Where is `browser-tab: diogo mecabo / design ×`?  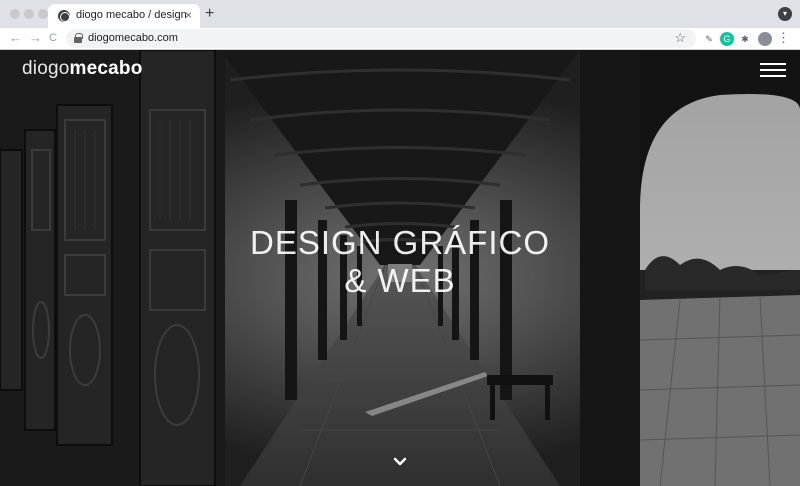
browser-tab: diogo mecabo / design × is located at coordinates (124, 16).